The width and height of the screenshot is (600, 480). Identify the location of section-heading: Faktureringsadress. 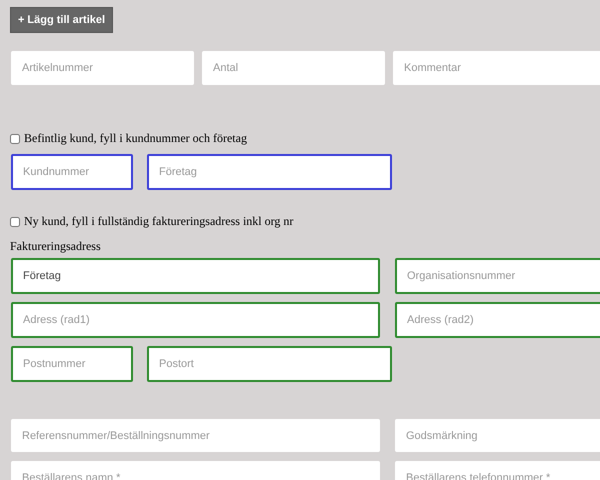
(56, 246).